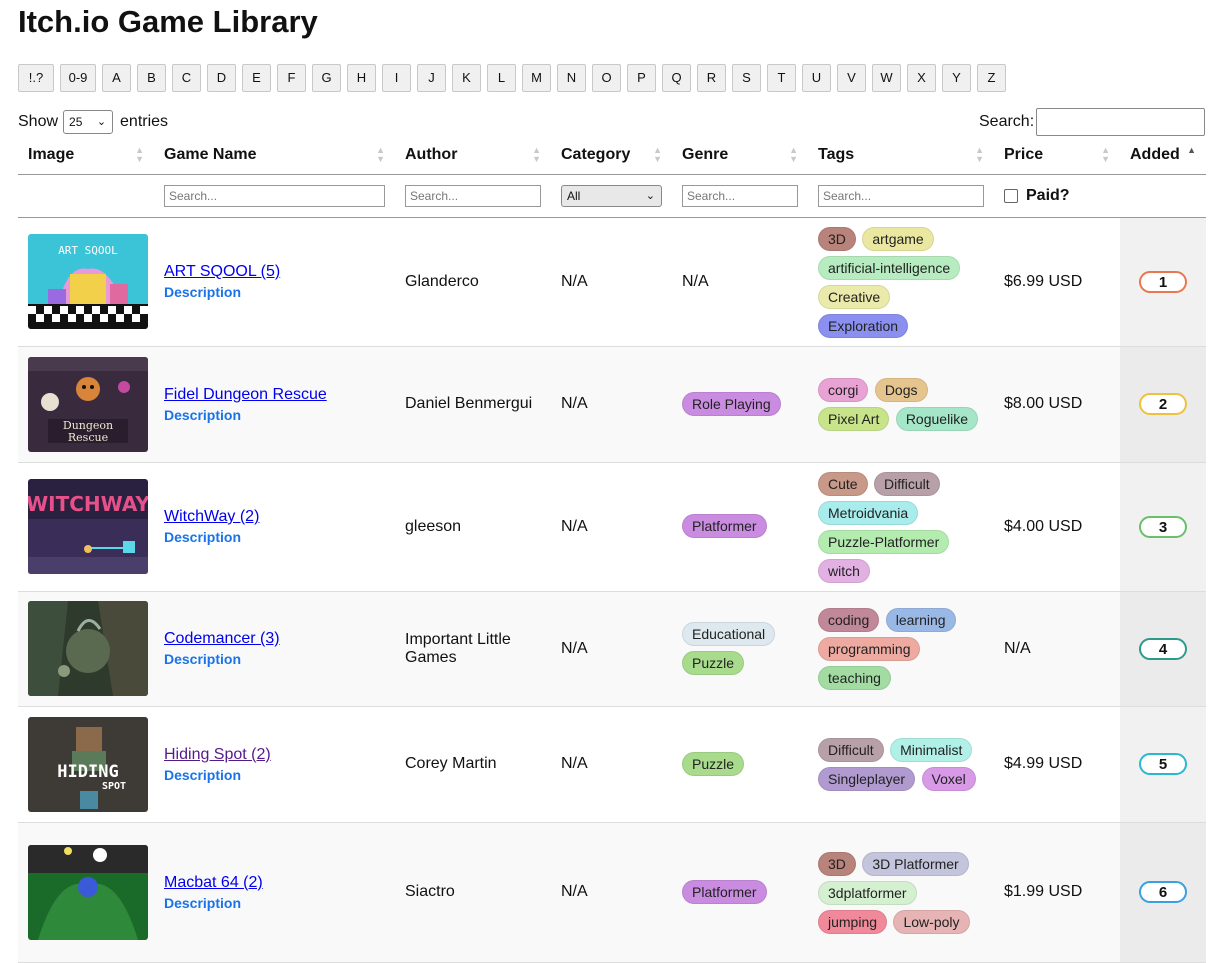 The width and height of the screenshot is (1219, 963). I want to click on alpha-button: O, so click(606, 78).